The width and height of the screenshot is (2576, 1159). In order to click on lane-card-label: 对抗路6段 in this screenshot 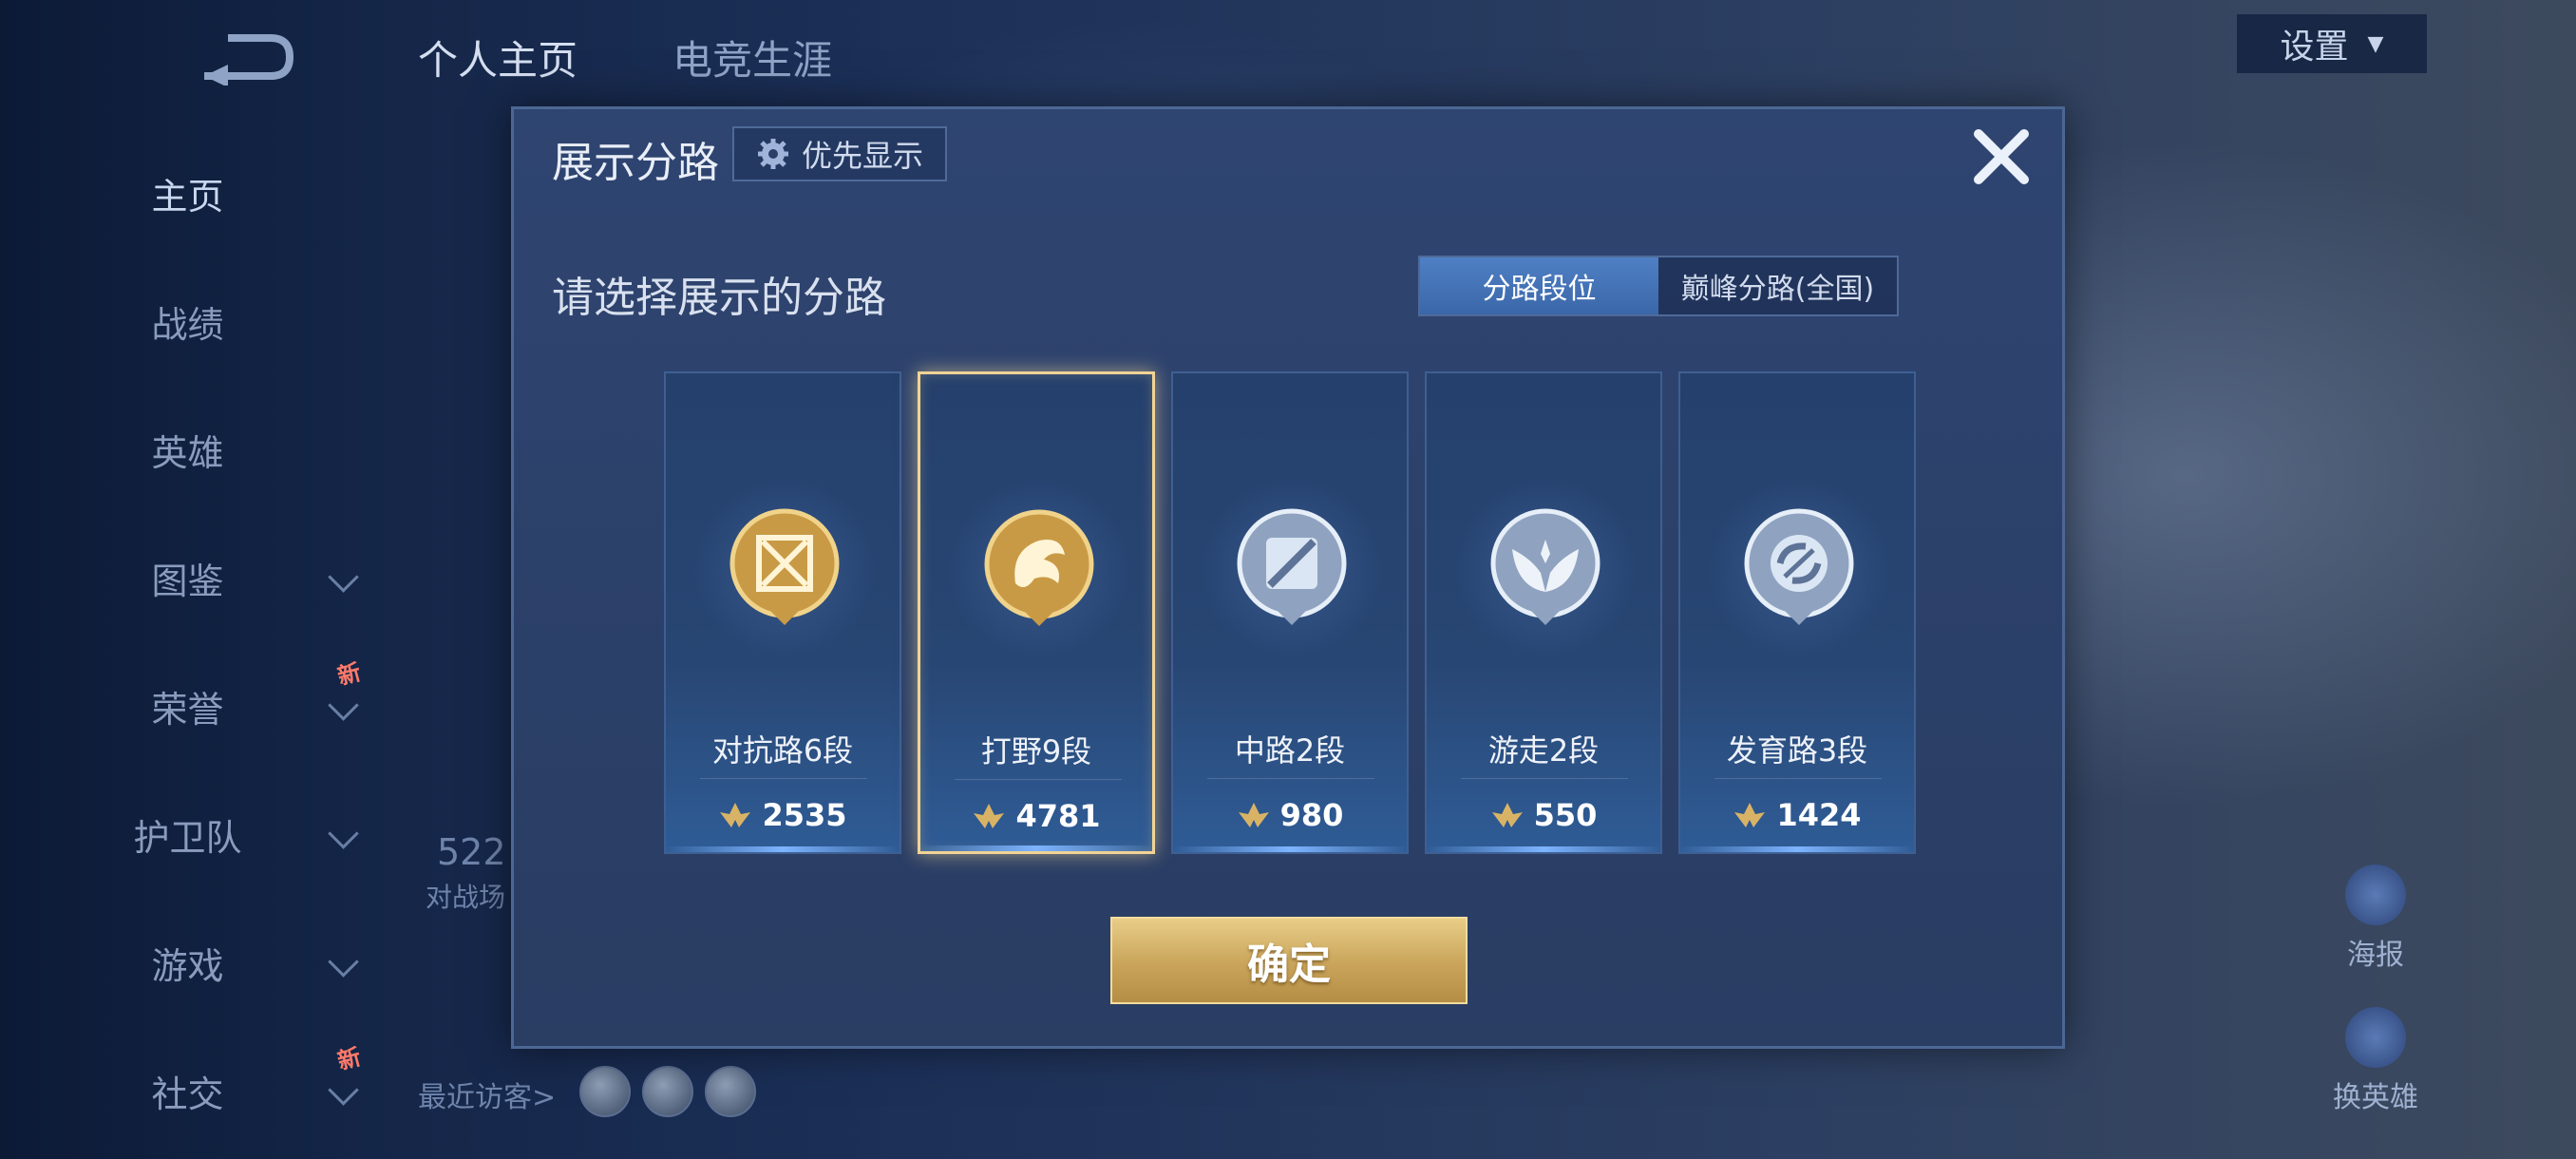, I will do `click(782, 750)`.